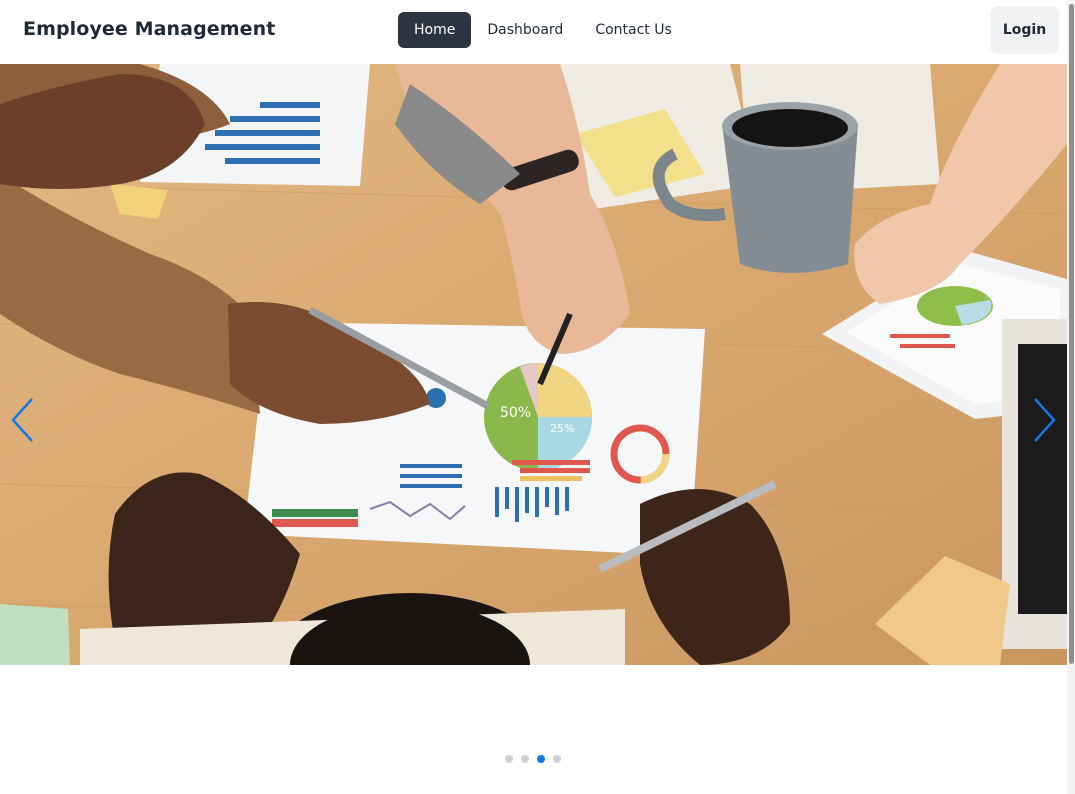 The width and height of the screenshot is (1075, 794). What do you see at coordinates (1044, 420) in the screenshot?
I see `carousel-next-arrow` at bounding box center [1044, 420].